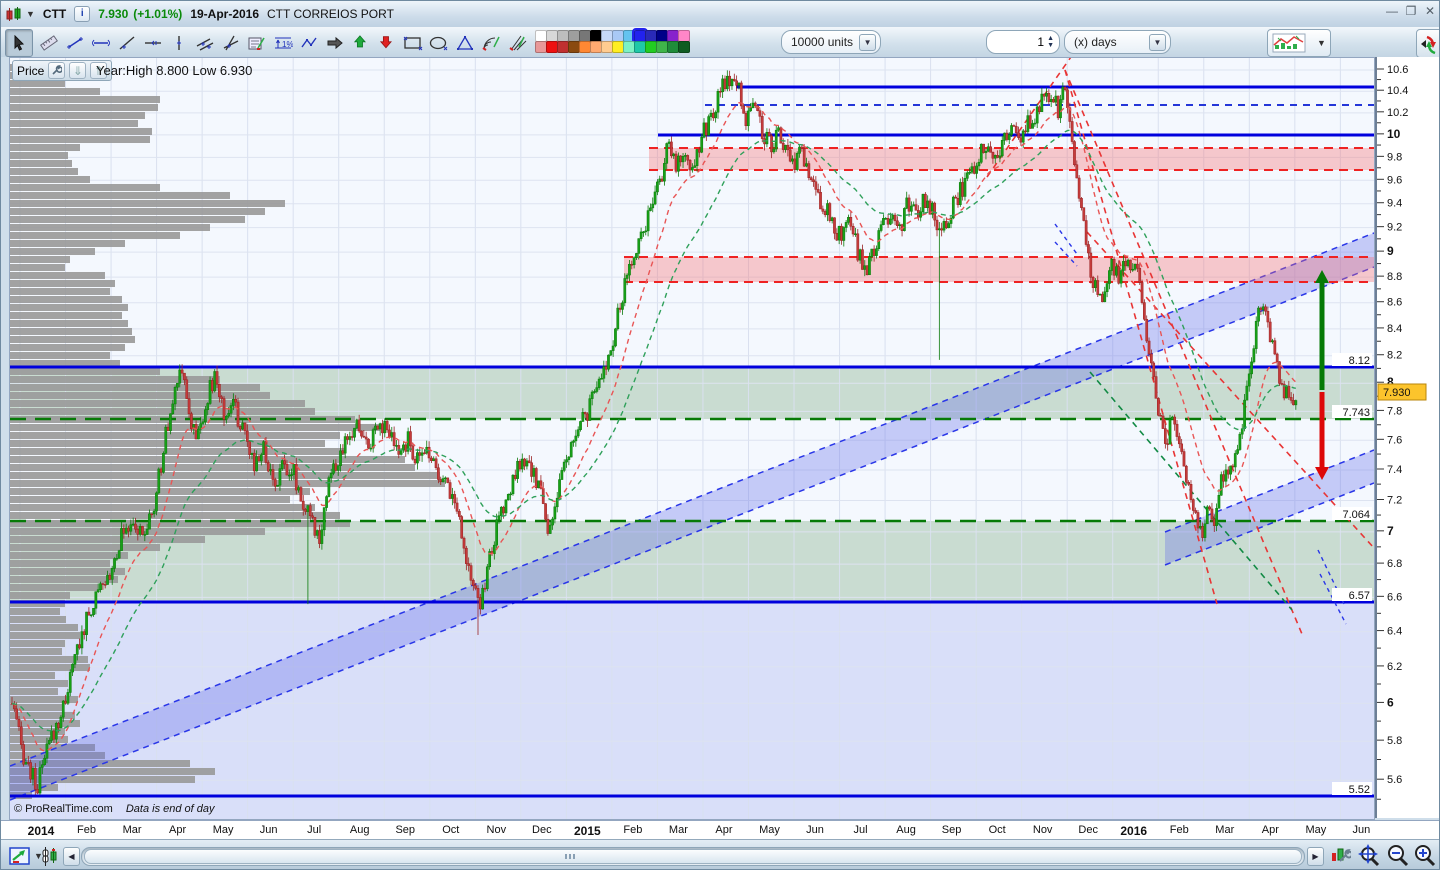 This screenshot has height=870, width=1440. Describe the element at coordinates (465, 43) in the screenshot. I see `triangle-tool` at that location.